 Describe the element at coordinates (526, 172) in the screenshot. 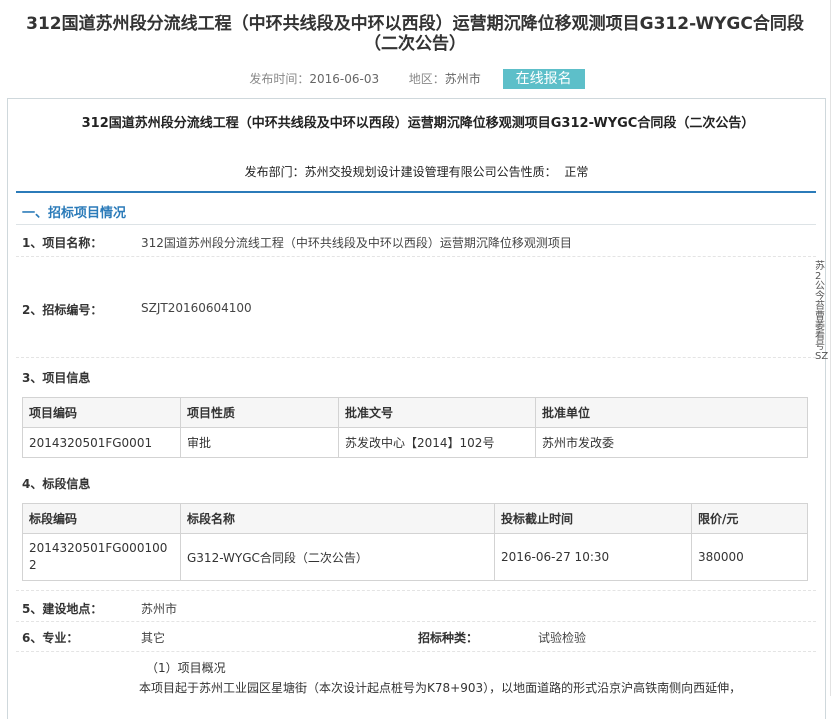

I see `nature-label: 公告性质：` at that location.